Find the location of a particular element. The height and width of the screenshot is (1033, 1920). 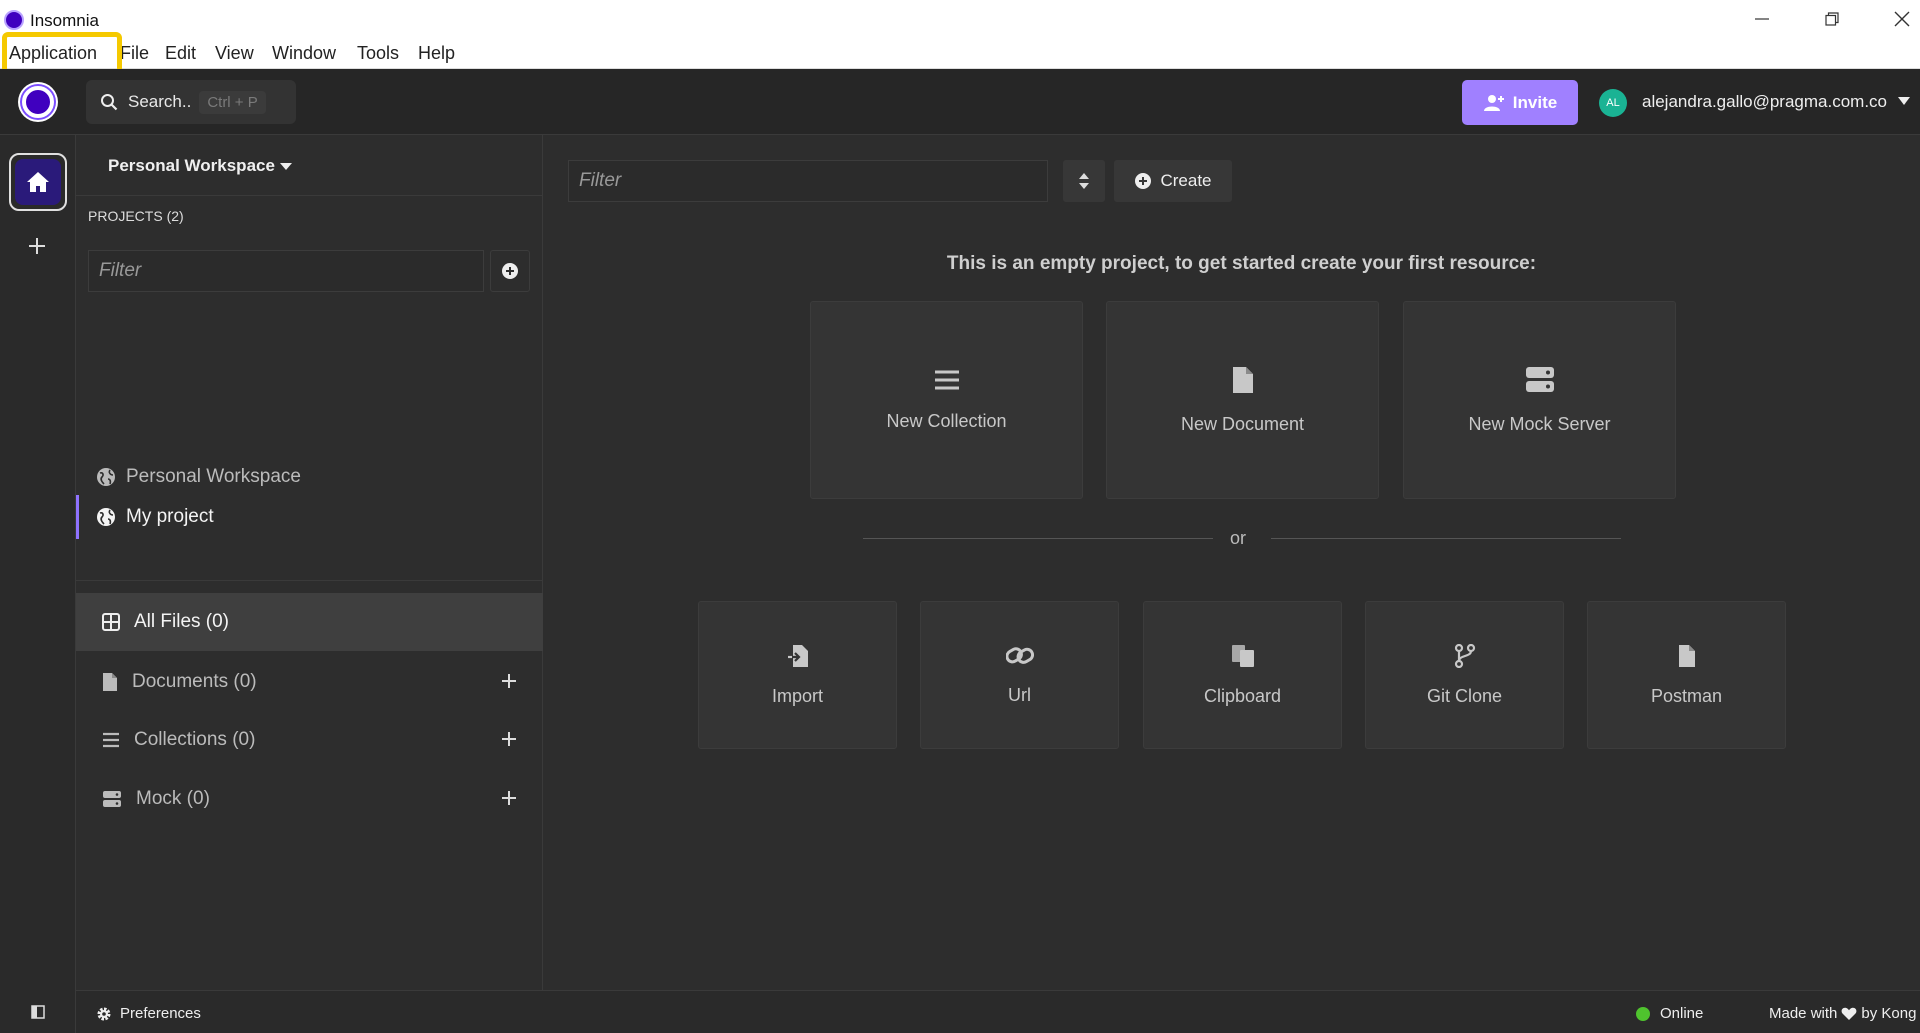

files-filter-input: Filter is located at coordinates (808, 181).